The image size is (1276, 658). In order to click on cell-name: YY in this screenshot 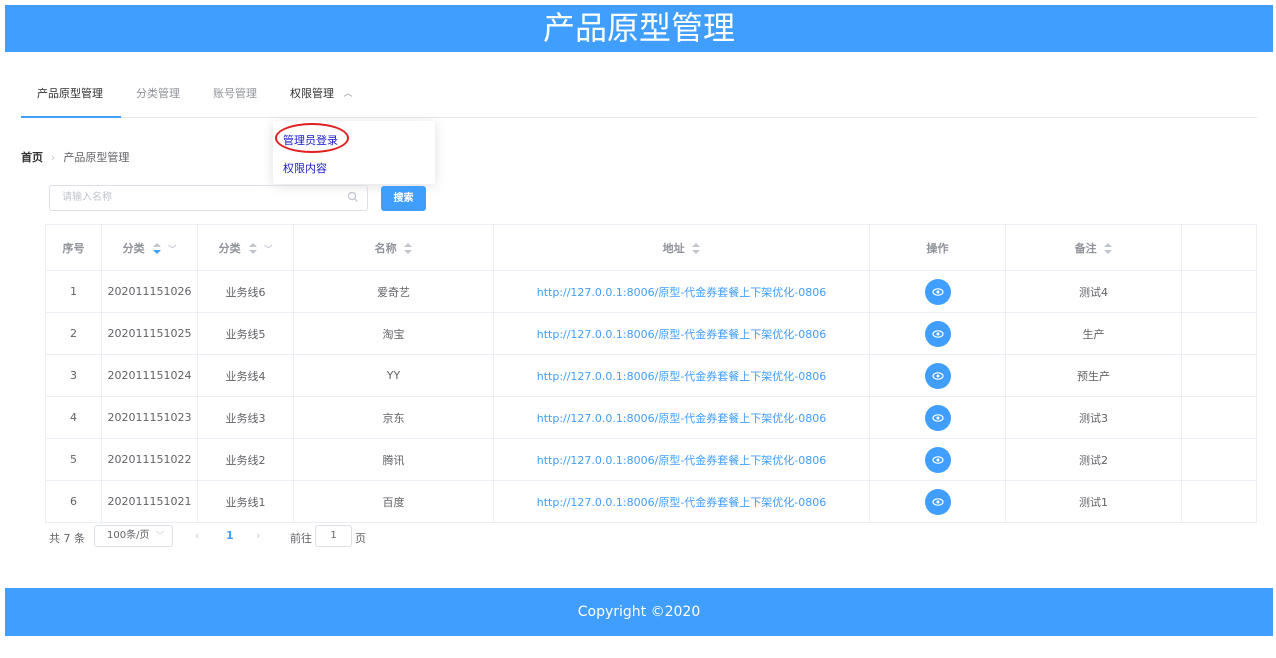, I will do `click(393, 375)`.